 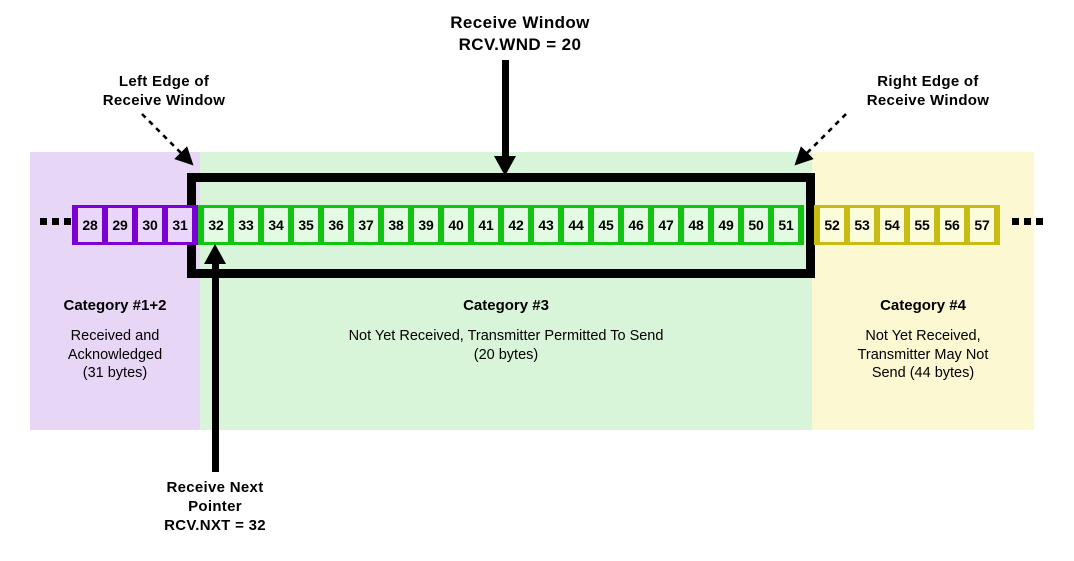 I want to click on byte-cell-30: 30, so click(x=150, y=225).